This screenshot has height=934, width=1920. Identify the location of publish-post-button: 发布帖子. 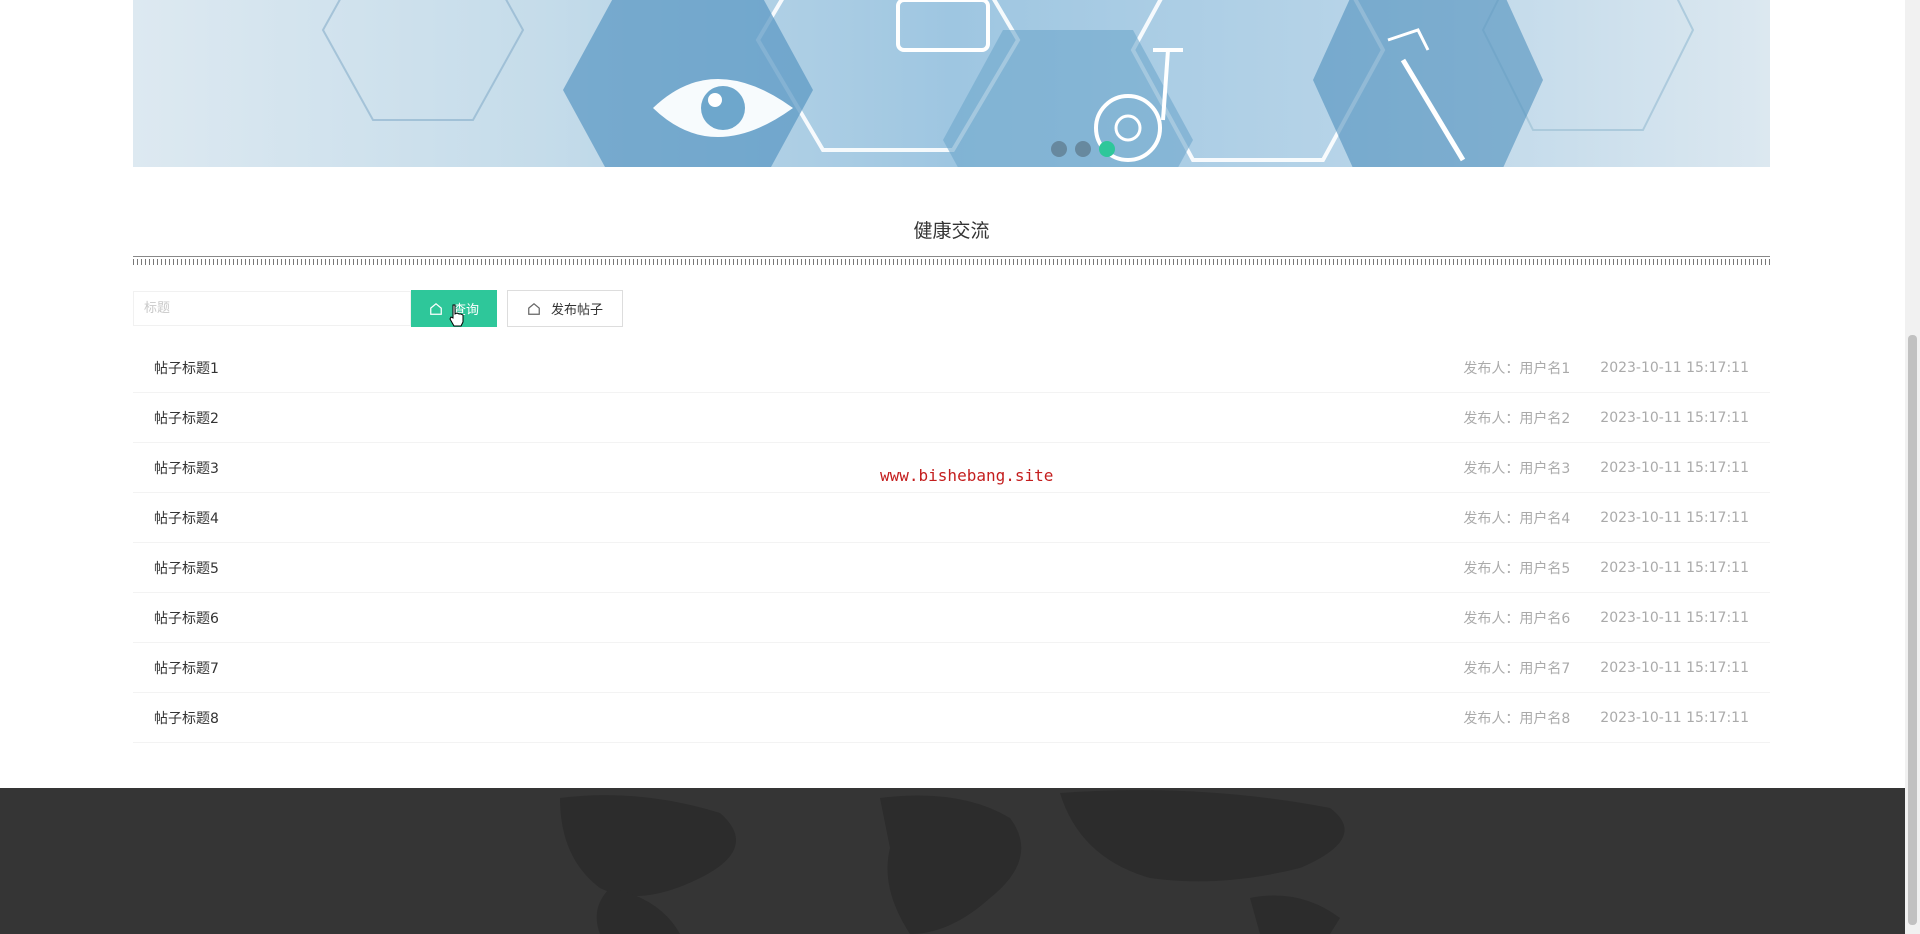
(565, 308).